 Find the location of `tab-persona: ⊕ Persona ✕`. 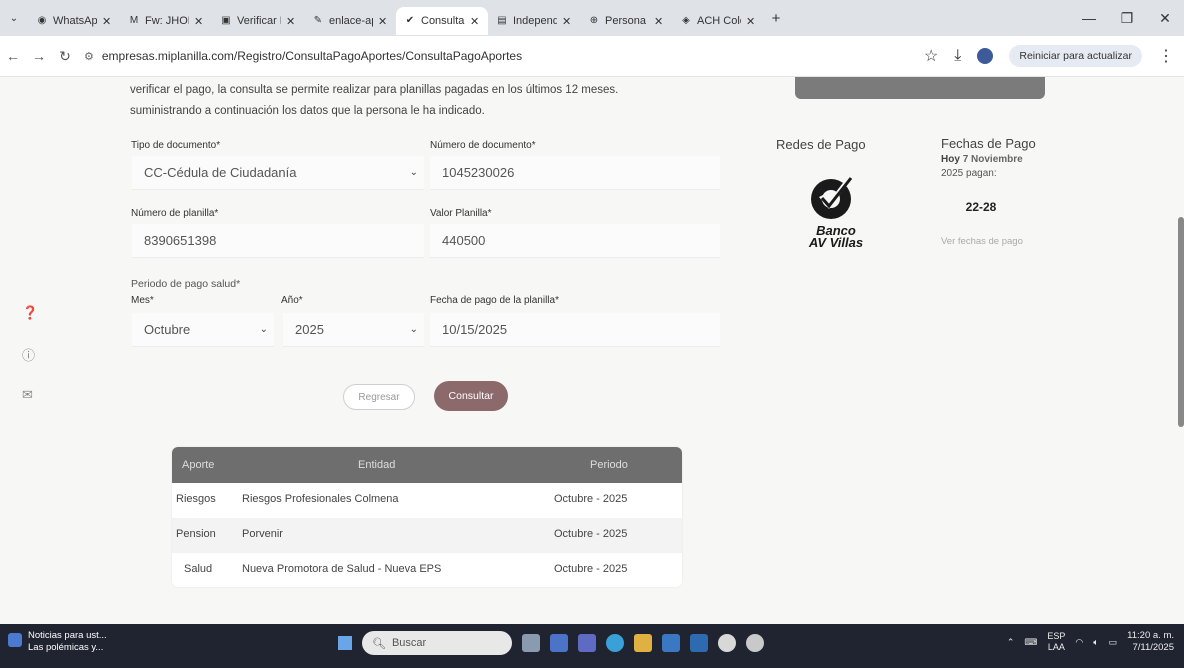

tab-persona: ⊕ Persona ✕ is located at coordinates (626, 21).